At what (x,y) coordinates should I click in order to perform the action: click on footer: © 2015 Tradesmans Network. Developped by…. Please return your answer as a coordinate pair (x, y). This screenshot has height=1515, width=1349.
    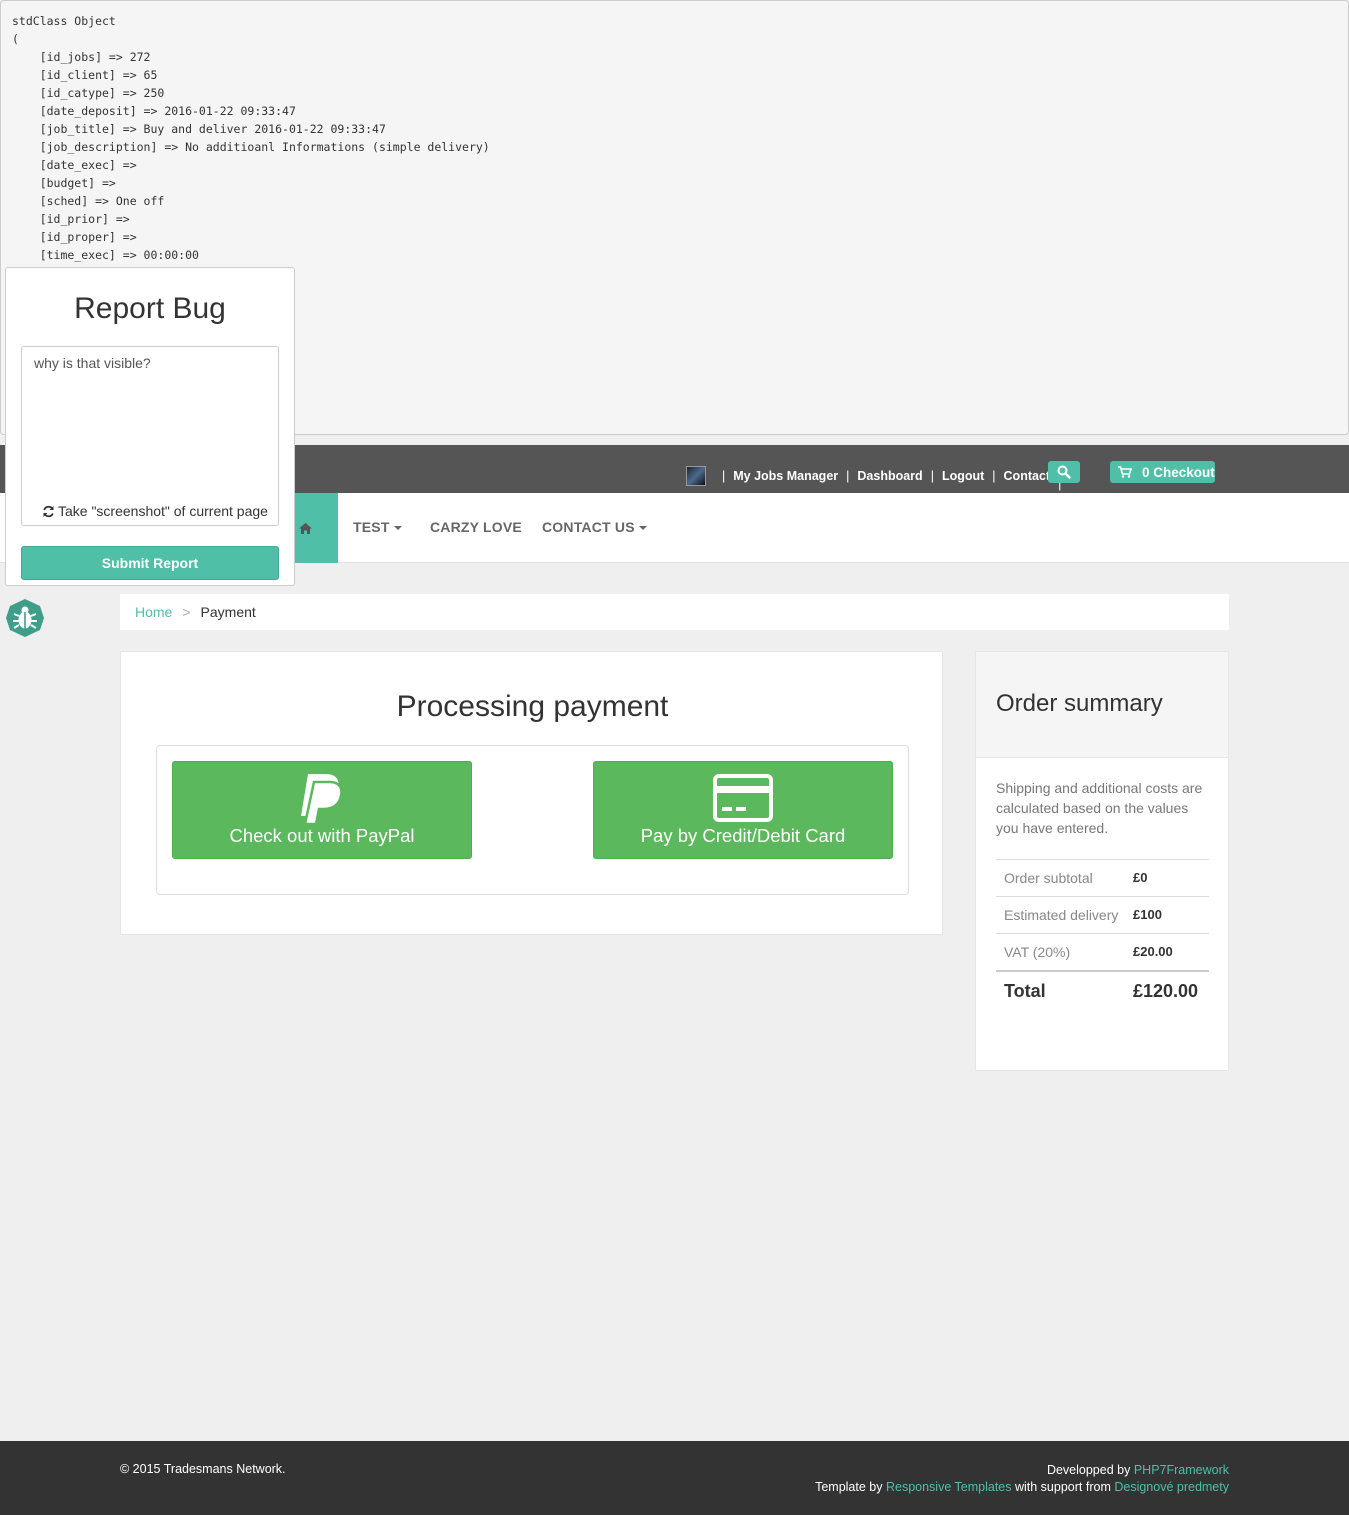
    Looking at the image, I should click on (674, 1478).